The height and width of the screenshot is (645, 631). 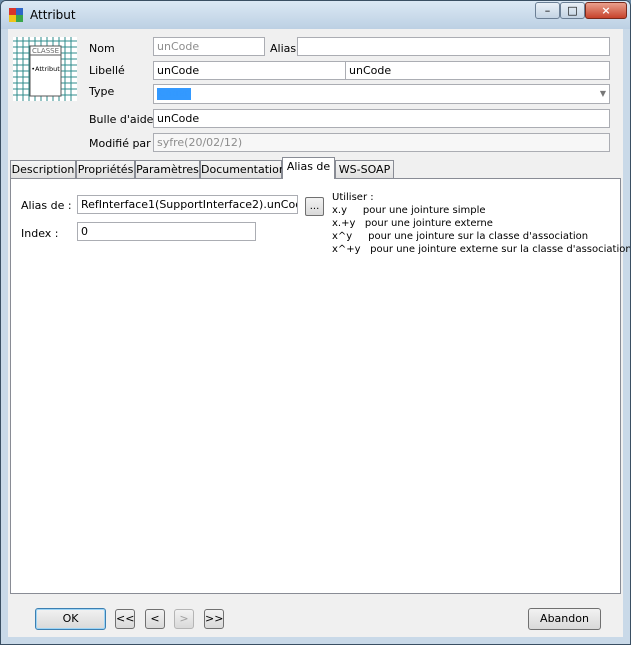 What do you see at coordinates (16, 15) in the screenshot?
I see `app-icon` at bounding box center [16, 15].